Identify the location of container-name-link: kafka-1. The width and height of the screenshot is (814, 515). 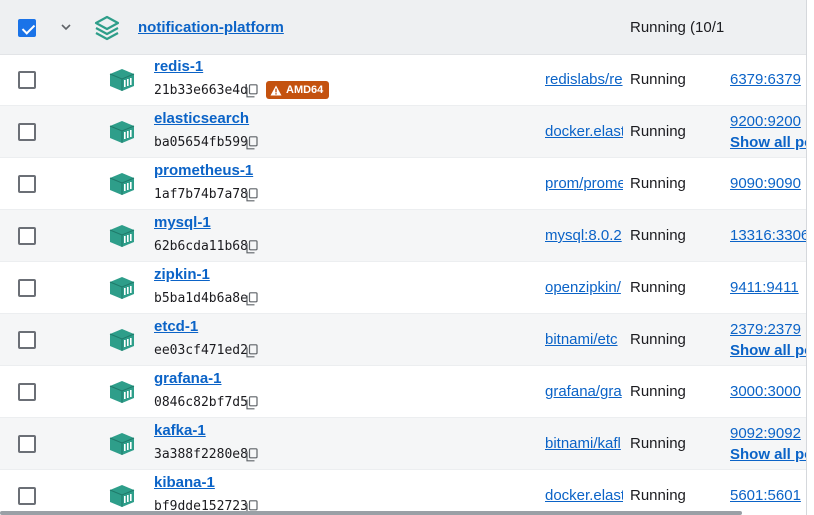
(180, 430).